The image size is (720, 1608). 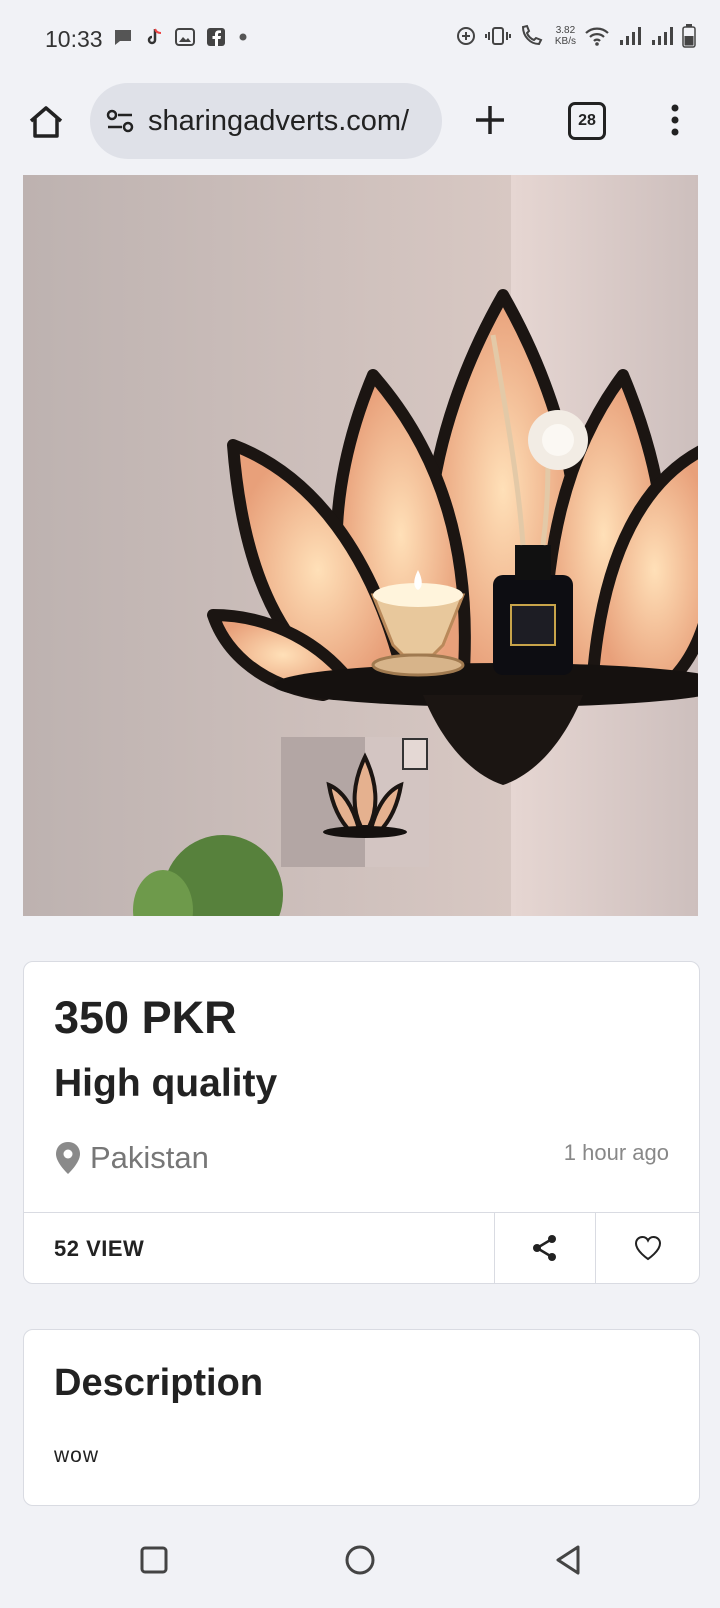 What do you see at coordinates (616, 1152) in the screenshot?
I see `posted-time: 1 hour ago` at bounding box center [616, 1152].